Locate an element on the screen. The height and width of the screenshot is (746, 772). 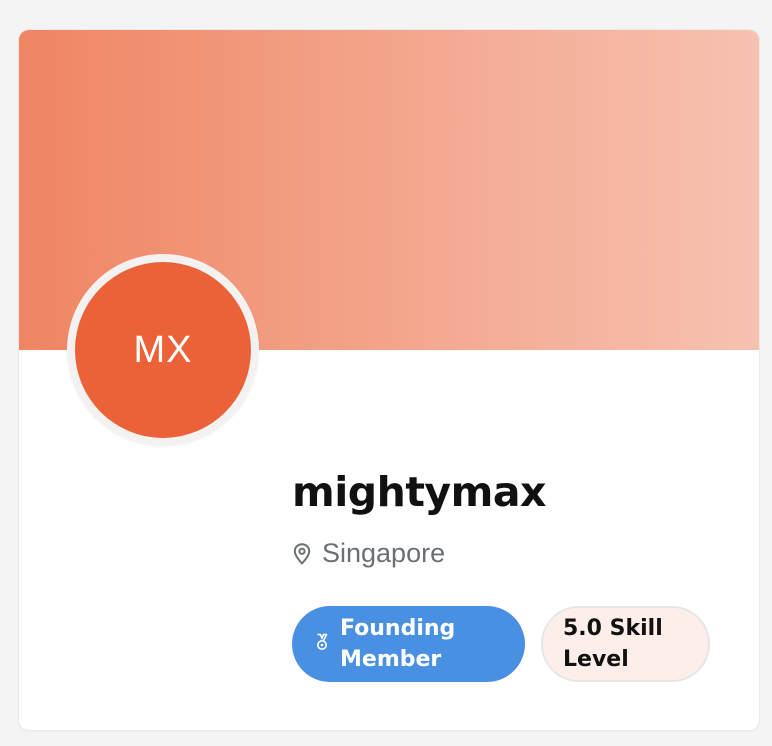
badge-list: Founding Member 5.0 Skill Level is located at coordinates (501, 644).